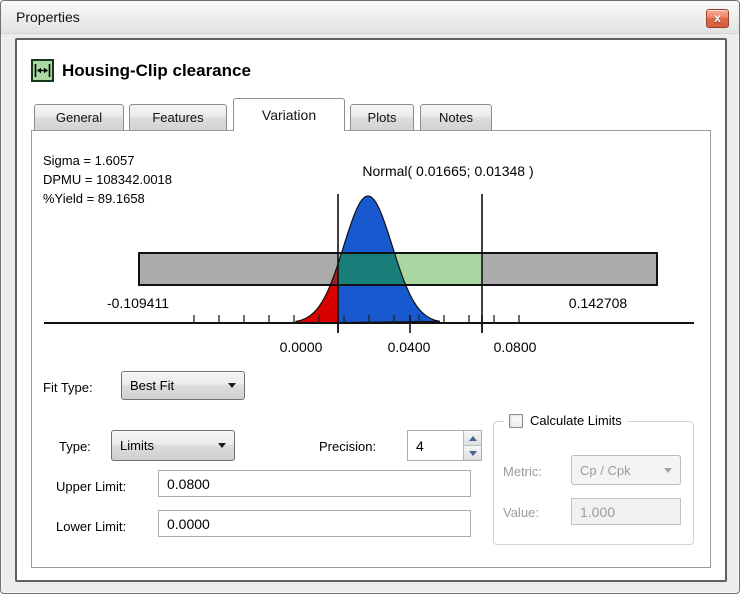 This screenshot has width=740, height=594. I want to click on calculate-limits-label: Calculate Limits, so click(576, 420).